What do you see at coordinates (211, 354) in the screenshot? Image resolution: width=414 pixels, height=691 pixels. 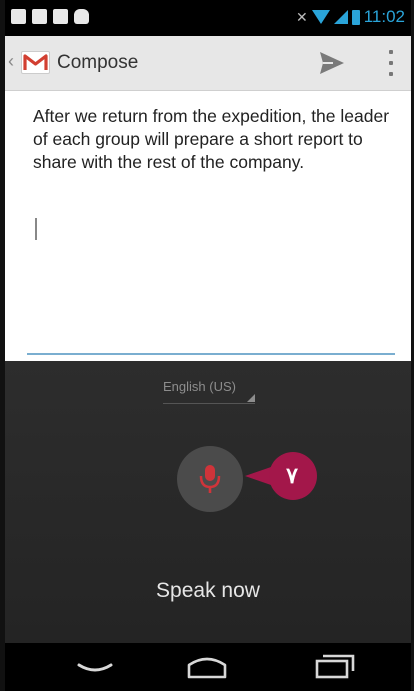 I see `input-underline` at bounding box center [211, 354].